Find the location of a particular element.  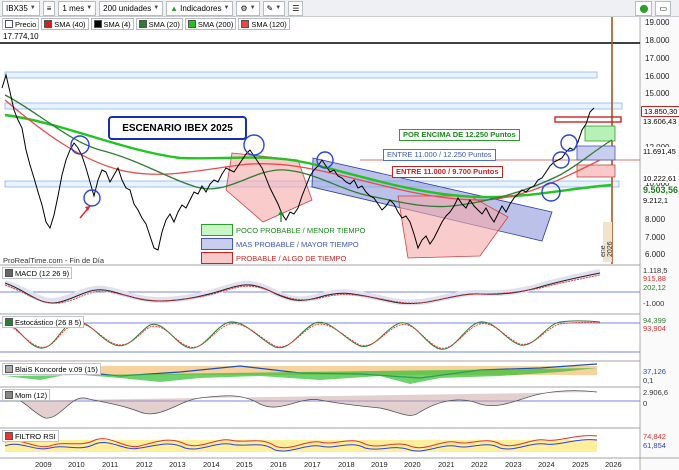

key-green-label: POCO PROBABLE / MENOR TIEMPO is located at coordinates (301, 230).